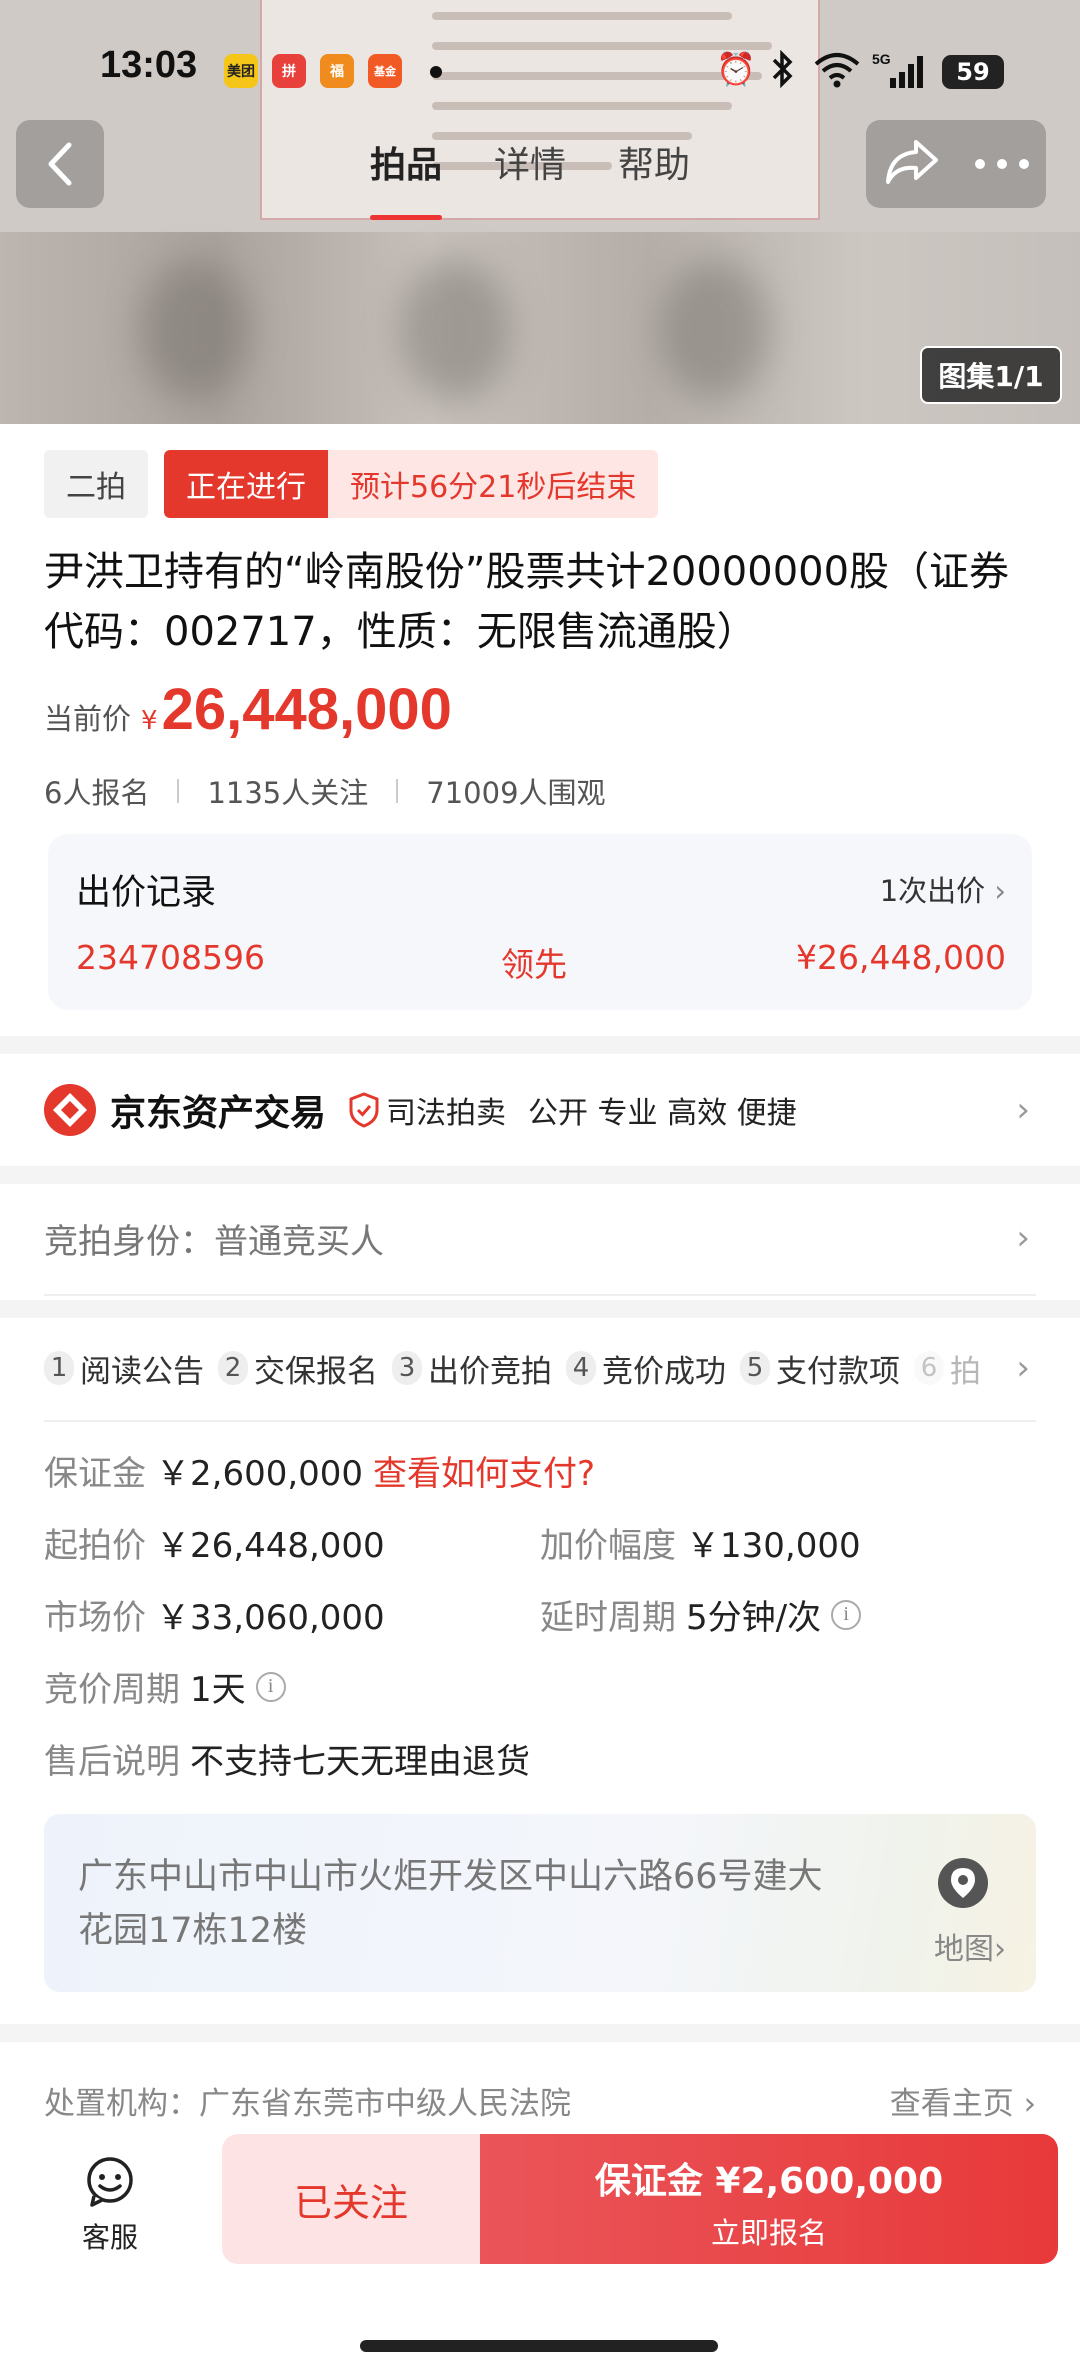 This screenshot has height=2373, width=1080. What do you see at coordinates (110, 2182) in the screenshot?
I see `smile-chat-icon` at bounding box center [110, 2182].